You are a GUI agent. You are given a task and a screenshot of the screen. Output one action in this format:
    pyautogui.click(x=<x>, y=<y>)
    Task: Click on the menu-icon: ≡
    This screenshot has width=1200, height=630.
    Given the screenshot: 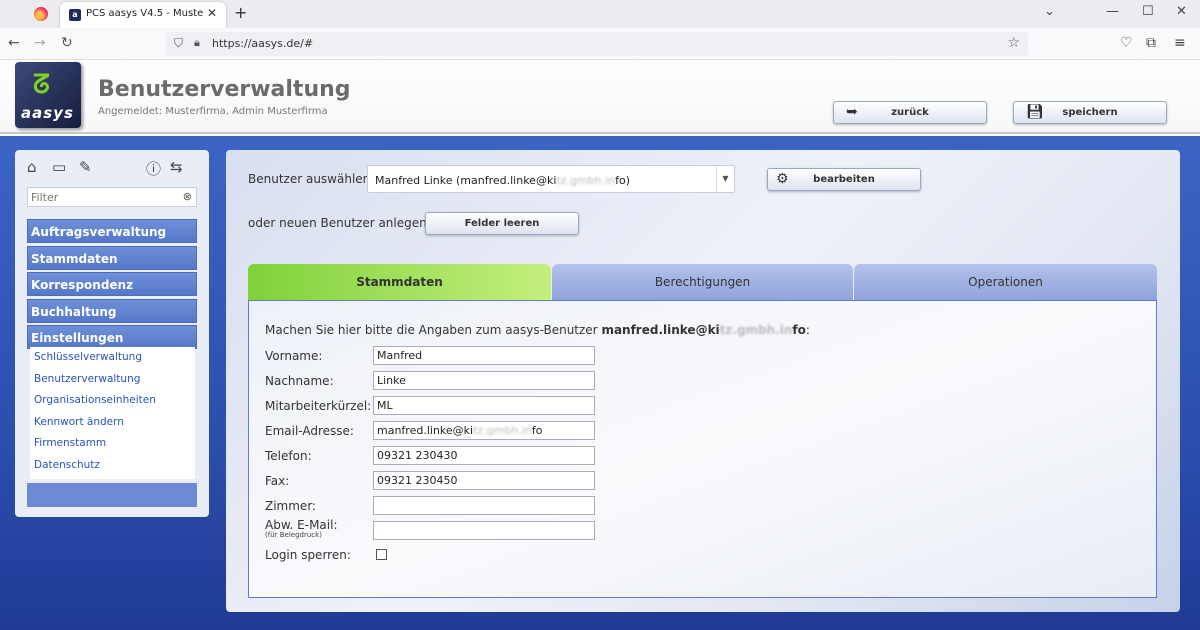 What is the action you would take?
    pyautogui.click(x=1180, y=43)
    